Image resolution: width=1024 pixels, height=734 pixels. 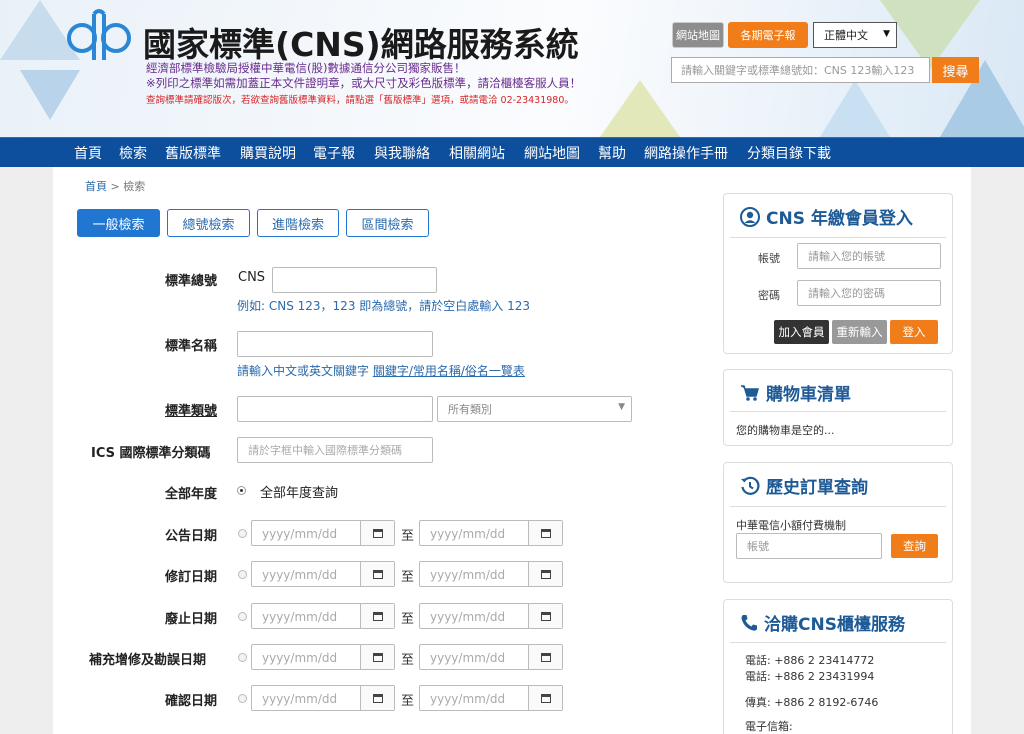 I want to click on account-input: 請輸入您的帳號, so click(x=869, y=256).